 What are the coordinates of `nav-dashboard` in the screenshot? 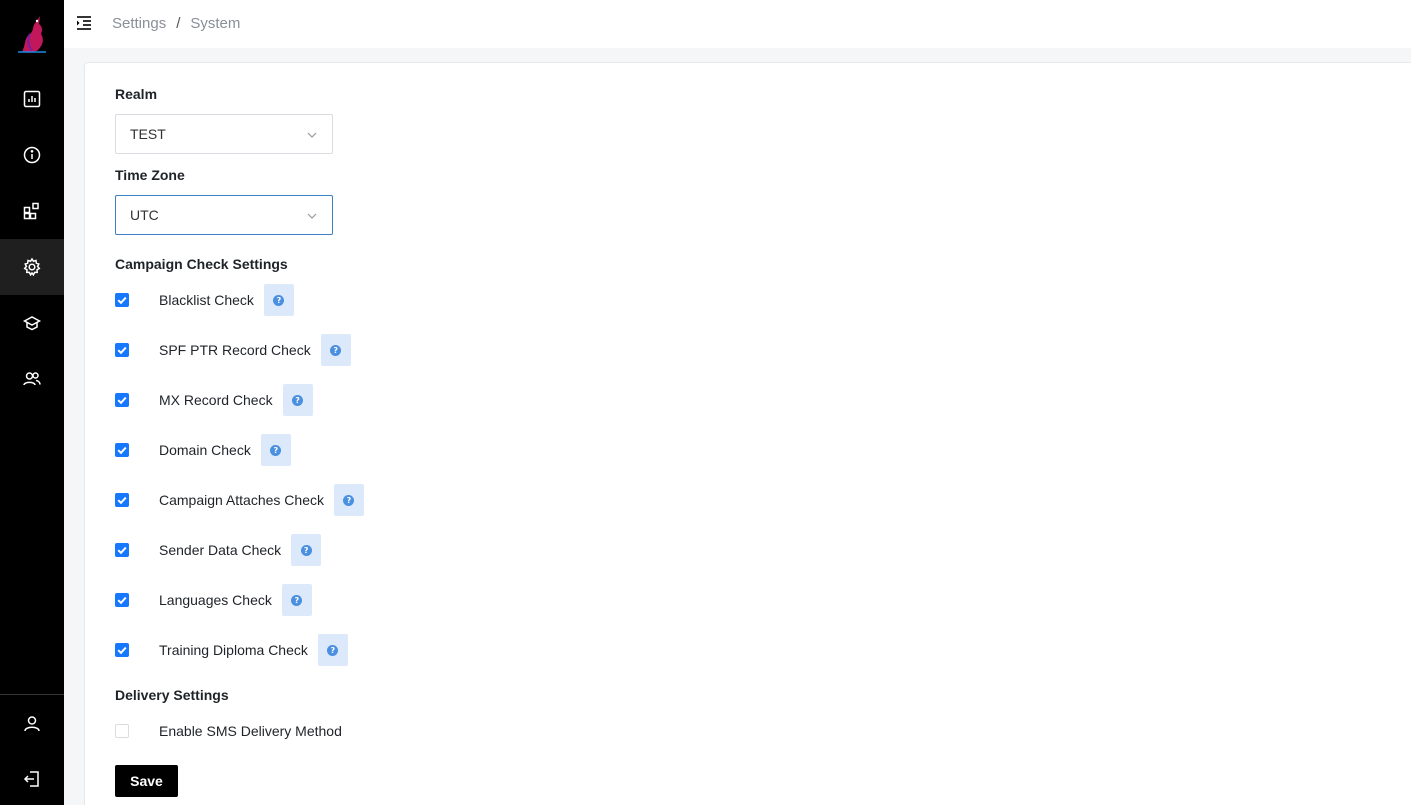 It's located at (32, 99).